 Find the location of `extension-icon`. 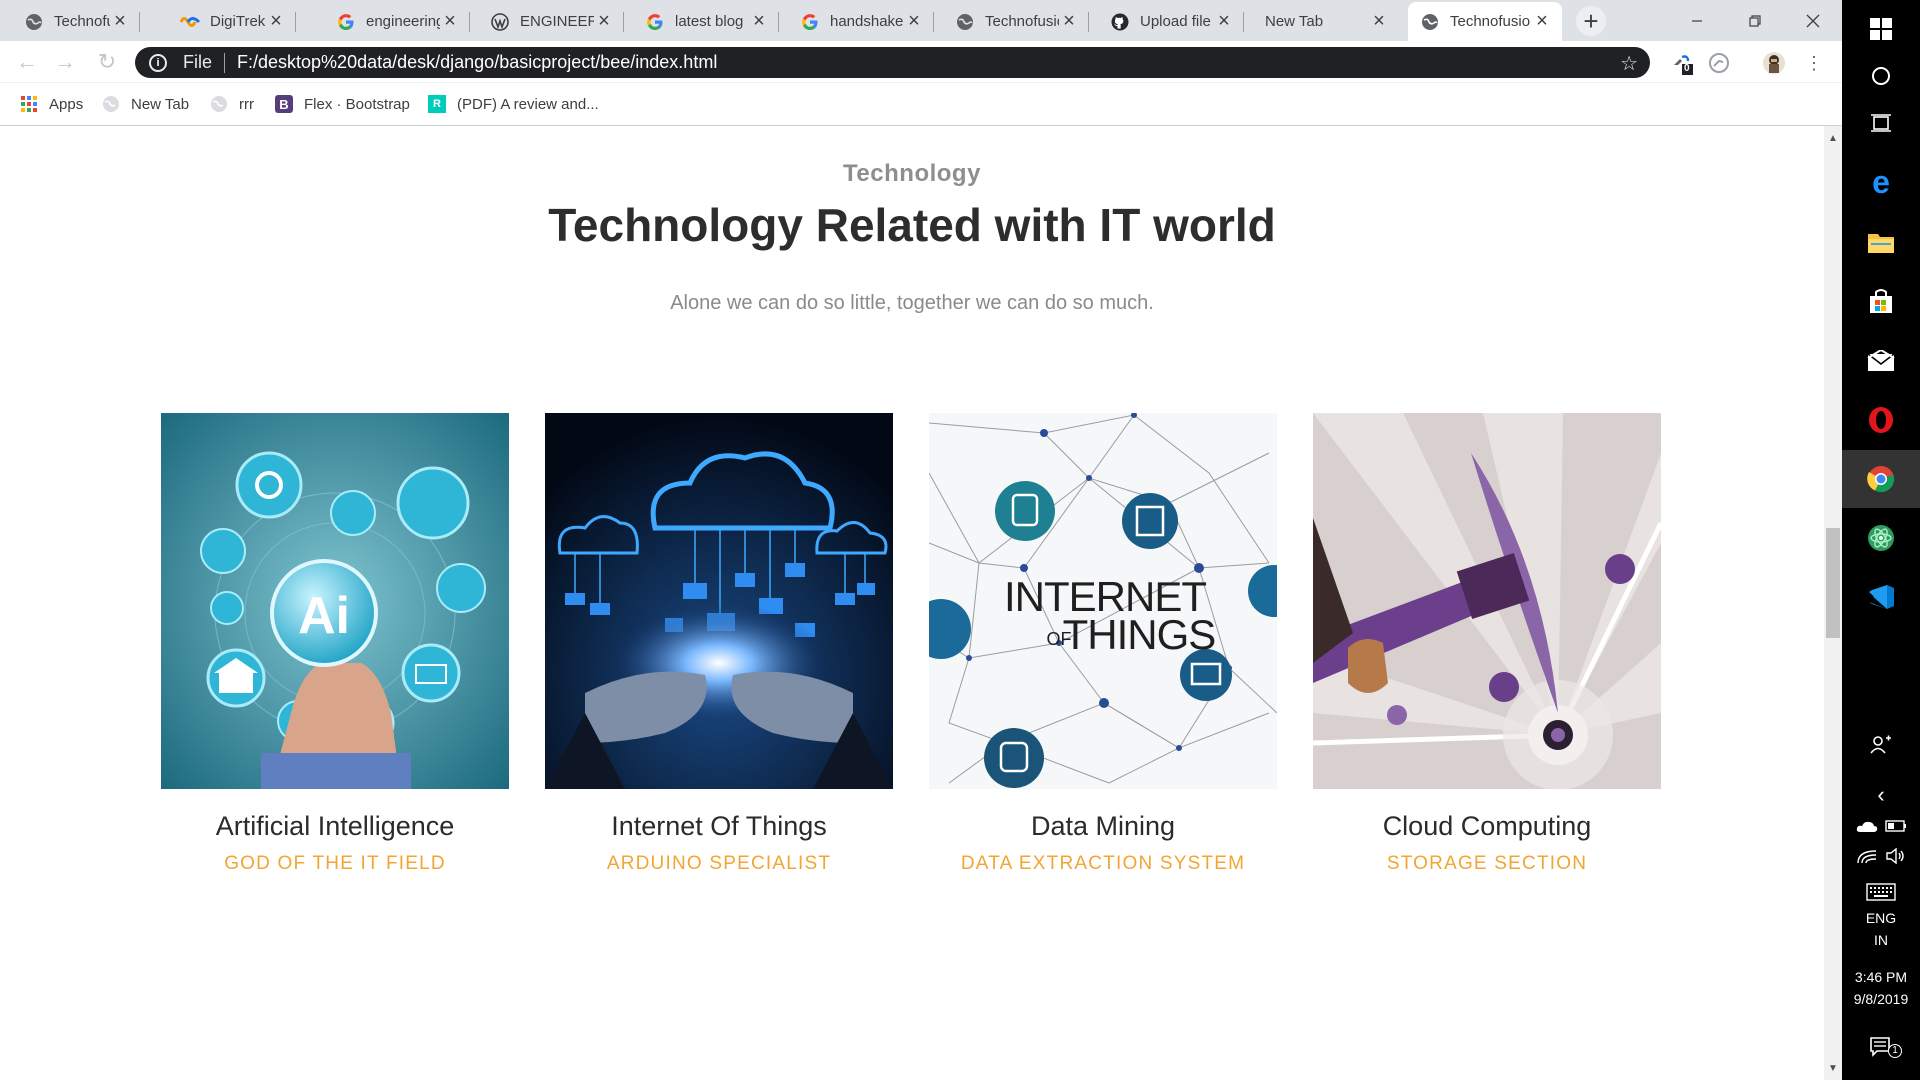

extension-icon is located at coordinates (1683, 65).